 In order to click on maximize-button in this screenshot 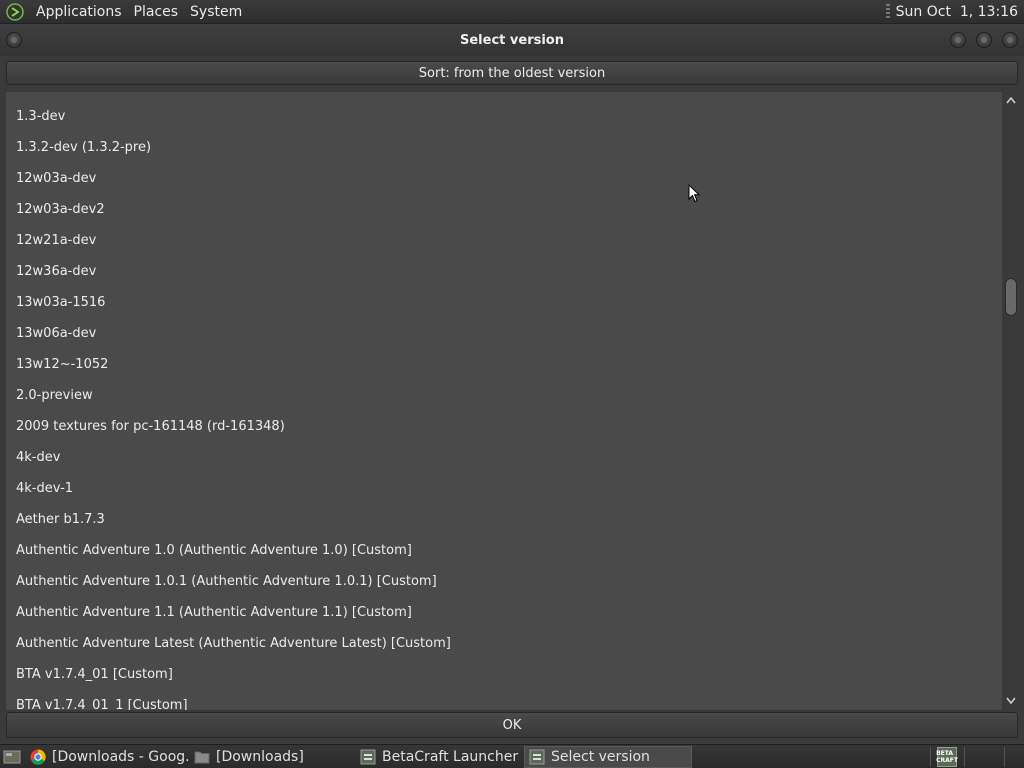, I will do `click(984, 40)`.